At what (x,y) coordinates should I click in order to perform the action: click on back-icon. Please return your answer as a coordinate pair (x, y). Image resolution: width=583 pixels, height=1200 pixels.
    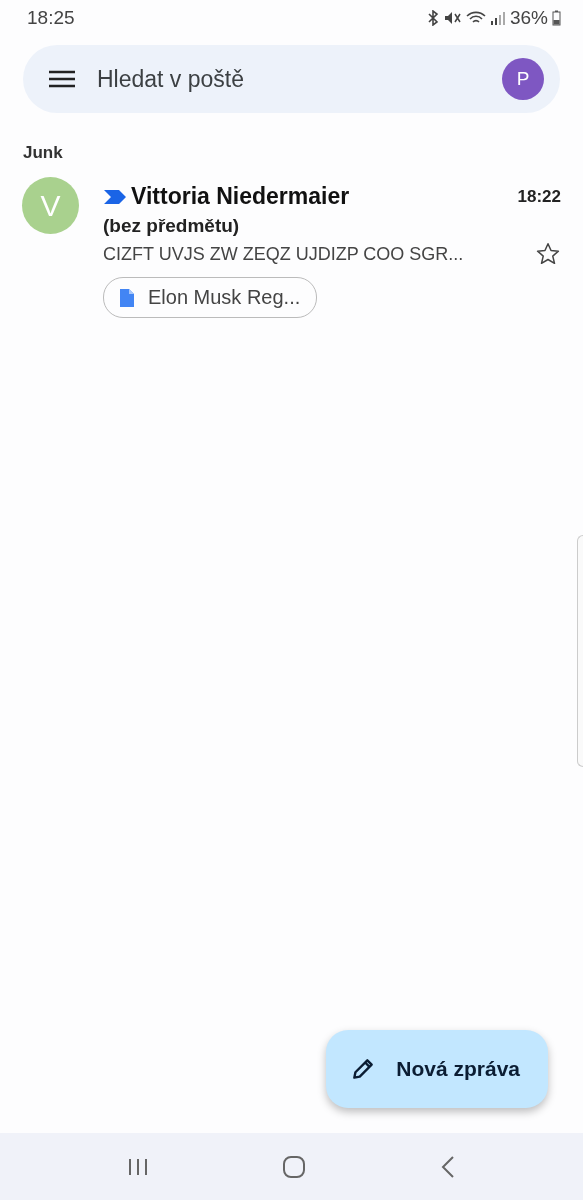
    Looking at the image, I should click on (448, 1166).